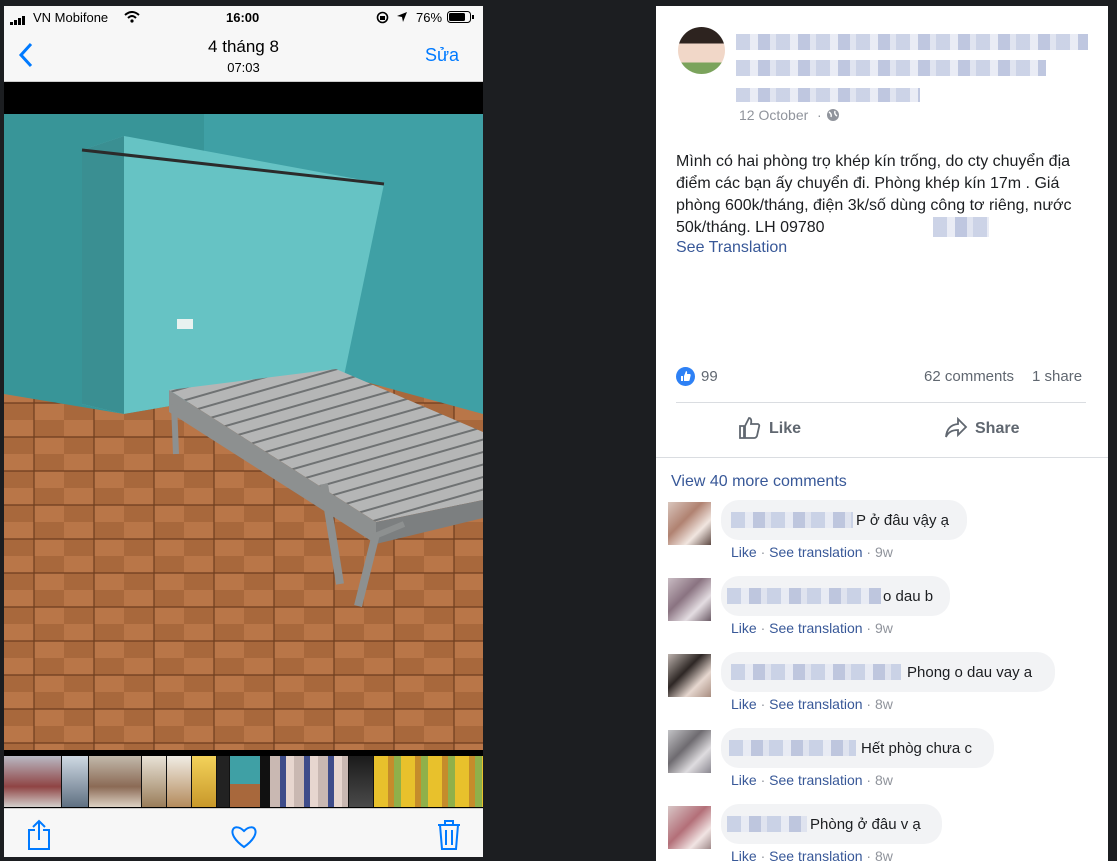 The image size is (1117, 861). What do you see at coordinates (908, 596) in the screenshot?
I see `comment-text: o dau b` at bounding box center [908, 596].